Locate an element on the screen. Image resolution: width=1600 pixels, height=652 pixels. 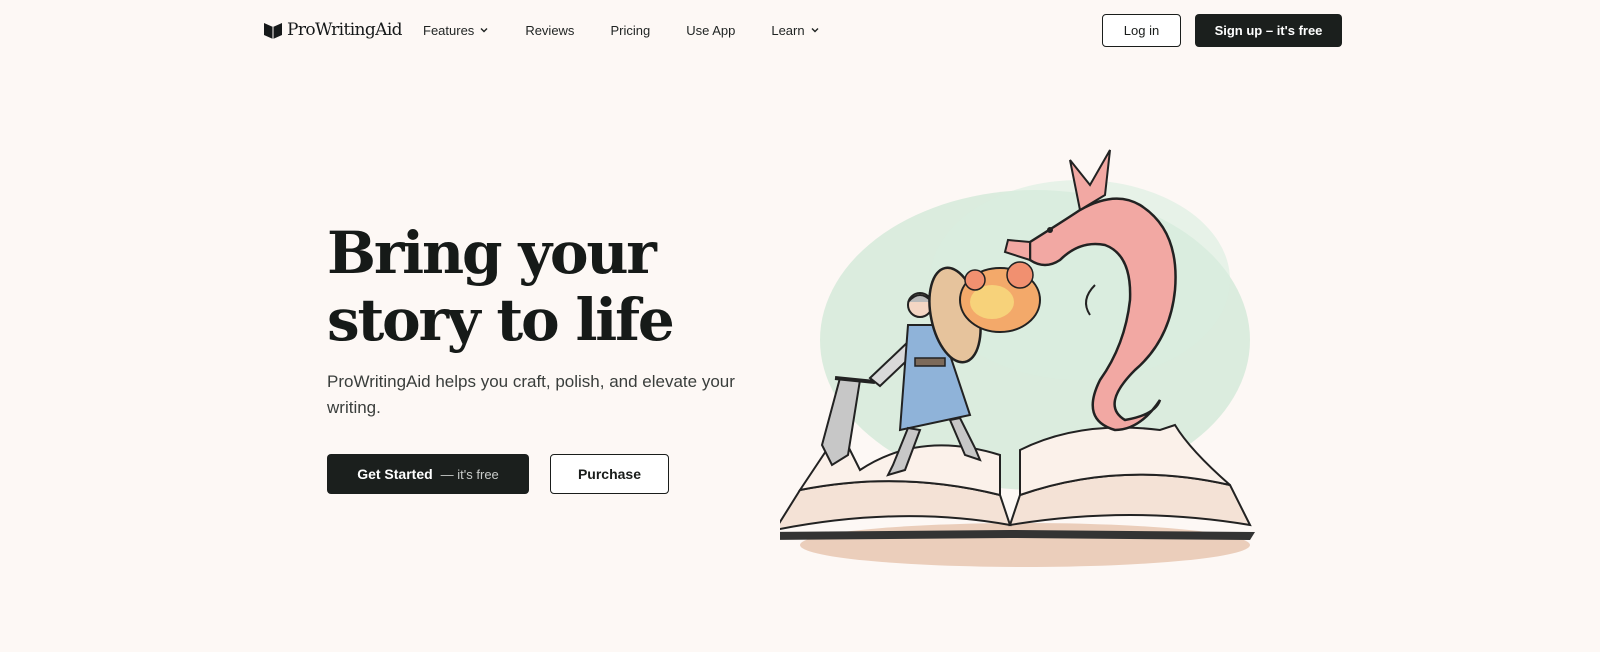
fire-breath-icon is located at coordinates (1000, 297).